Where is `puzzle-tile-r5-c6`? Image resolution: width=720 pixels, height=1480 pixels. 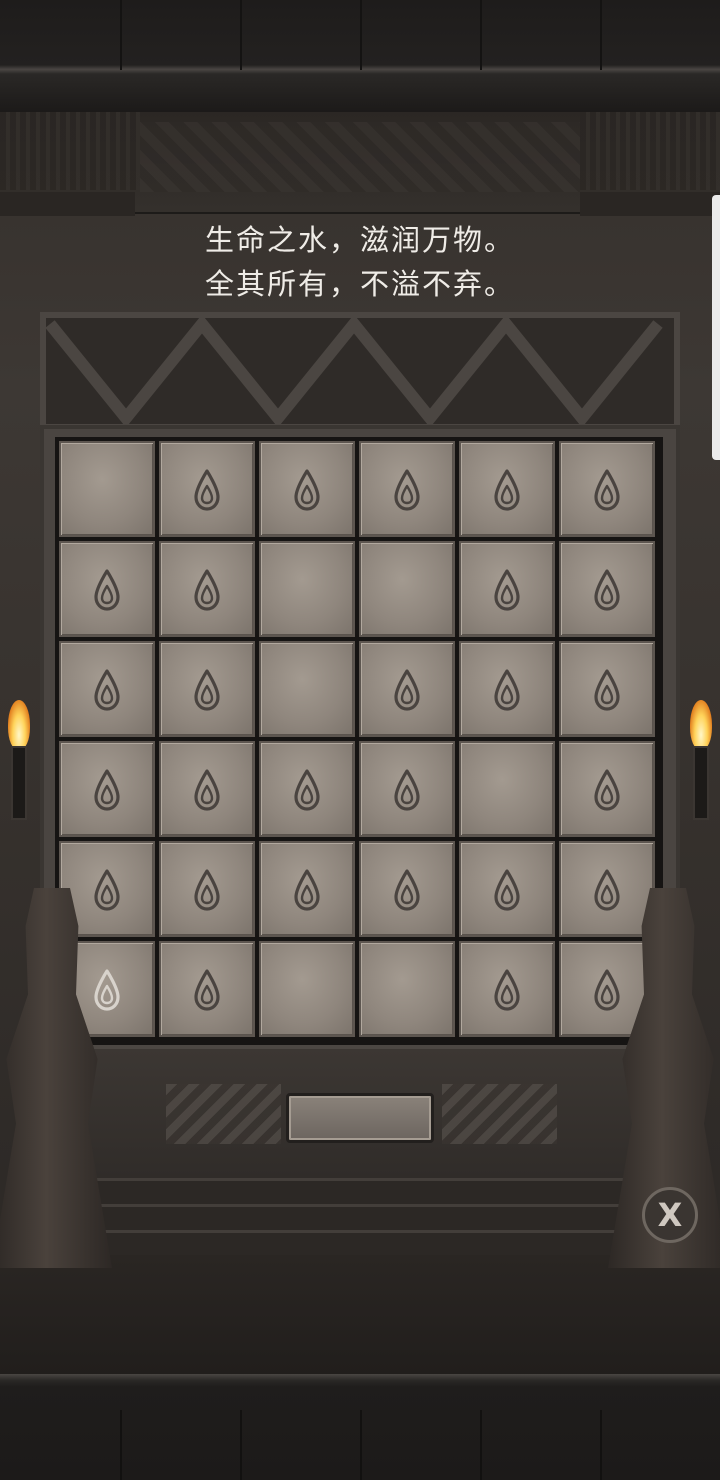 puzzle-tile-r5-c6 is located at coordinates (607, 889).